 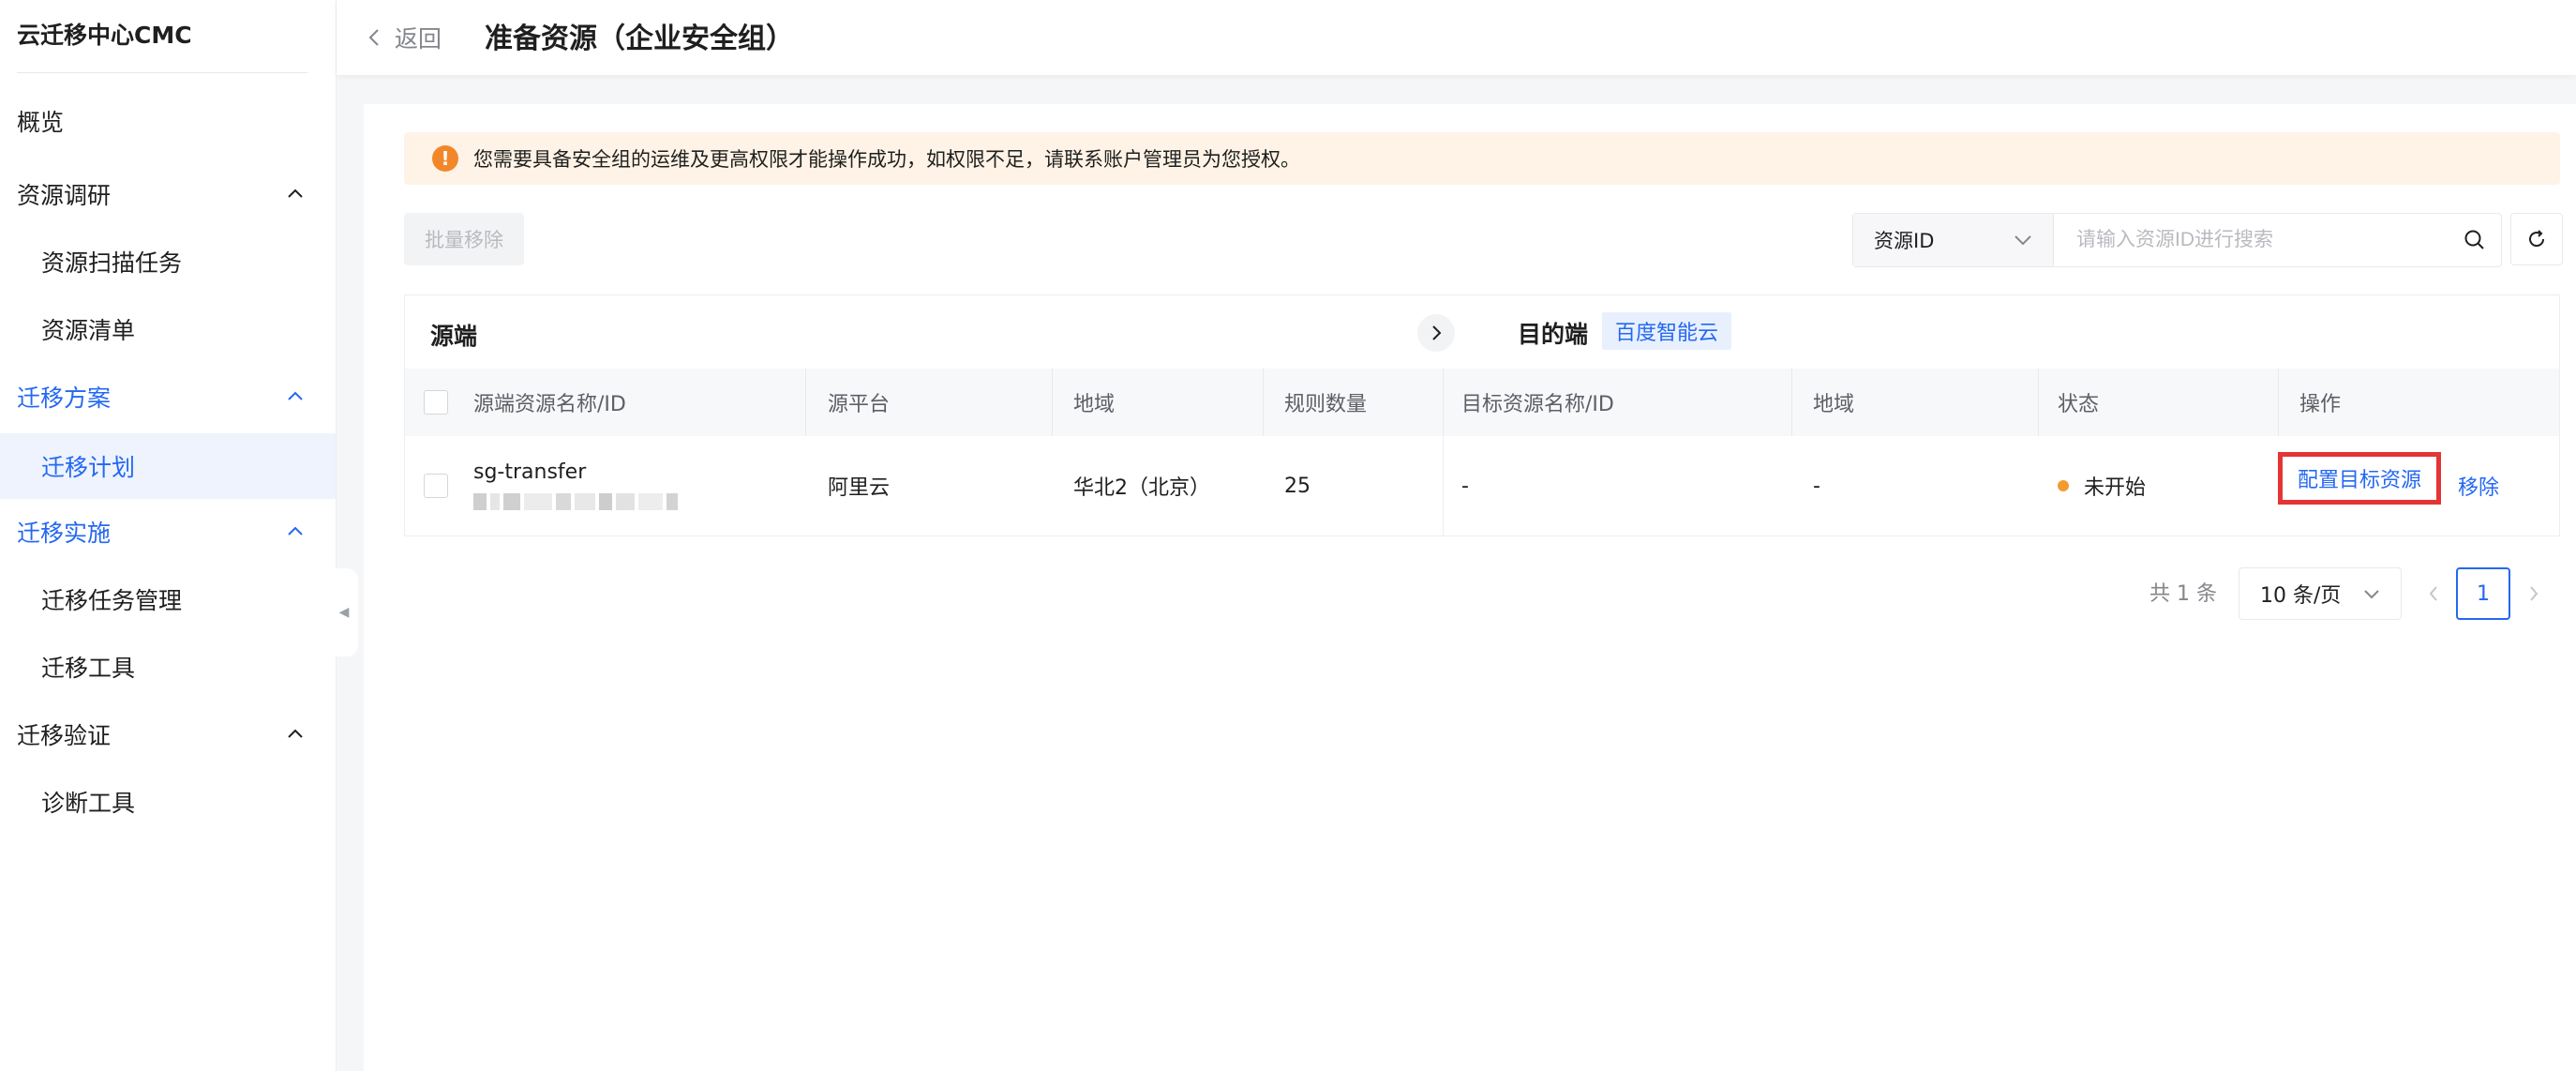 I want to click on column-header: 目标资源名称/ID, so click(x=1538, y=404).